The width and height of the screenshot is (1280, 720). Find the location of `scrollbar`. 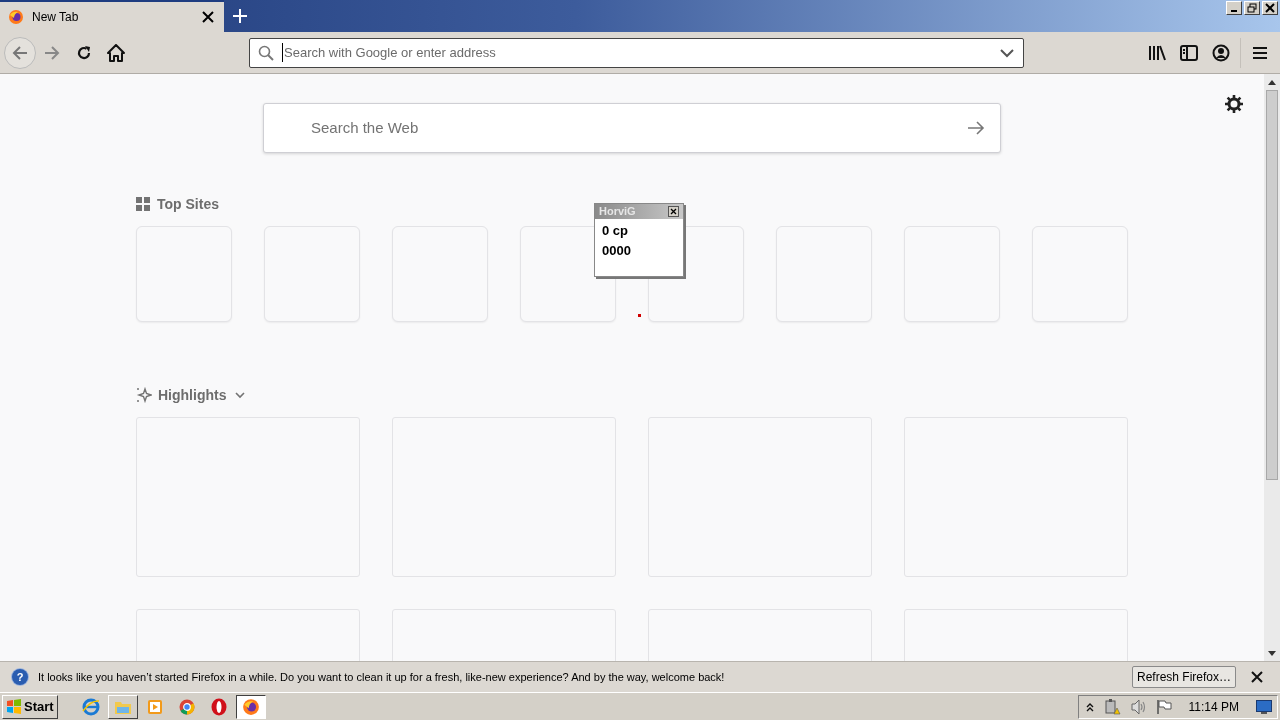

scrollbar is located at coordinates (1272, 367).